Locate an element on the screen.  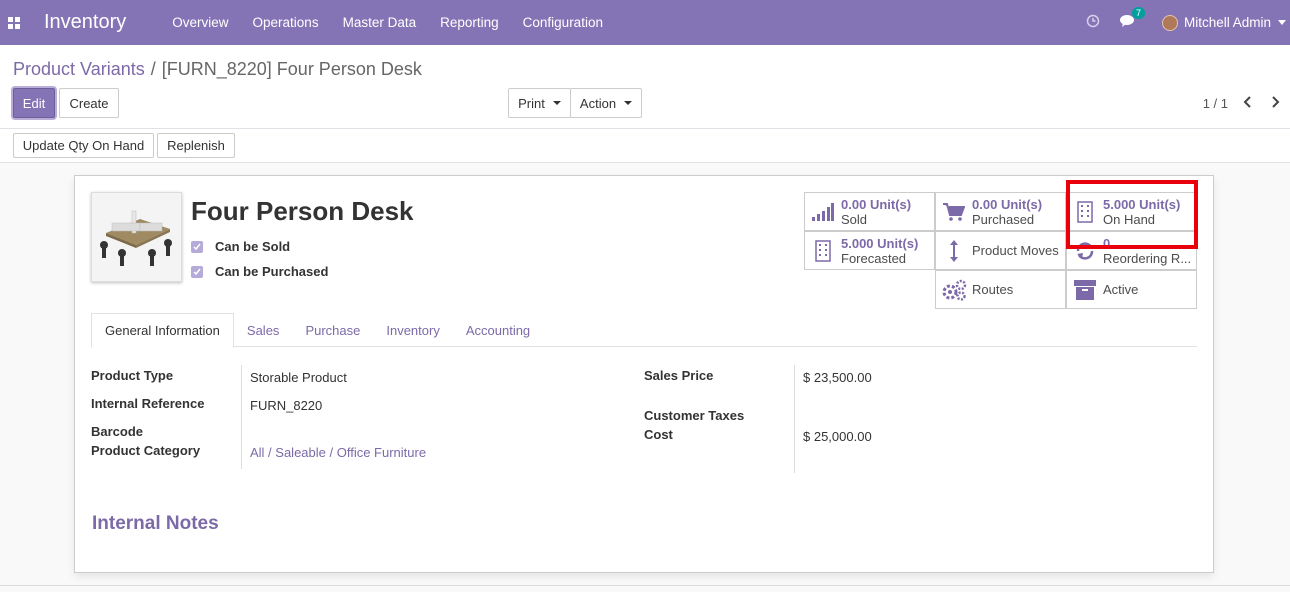
breadcrumb-current: [FURN_8220] Four Person Desk is located at coordinates (291, 69).